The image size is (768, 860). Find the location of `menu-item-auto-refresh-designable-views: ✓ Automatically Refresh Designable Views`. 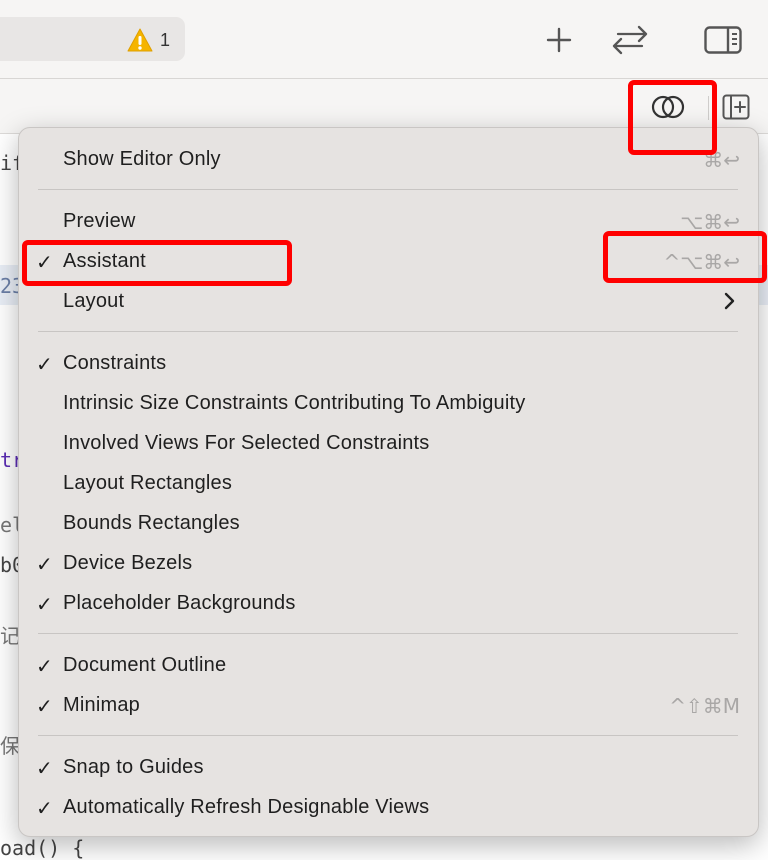

menu-item-auto-refresh-designable-views: ✓ Automatically Refresh Designable Views is located at coordinates (388, 807).